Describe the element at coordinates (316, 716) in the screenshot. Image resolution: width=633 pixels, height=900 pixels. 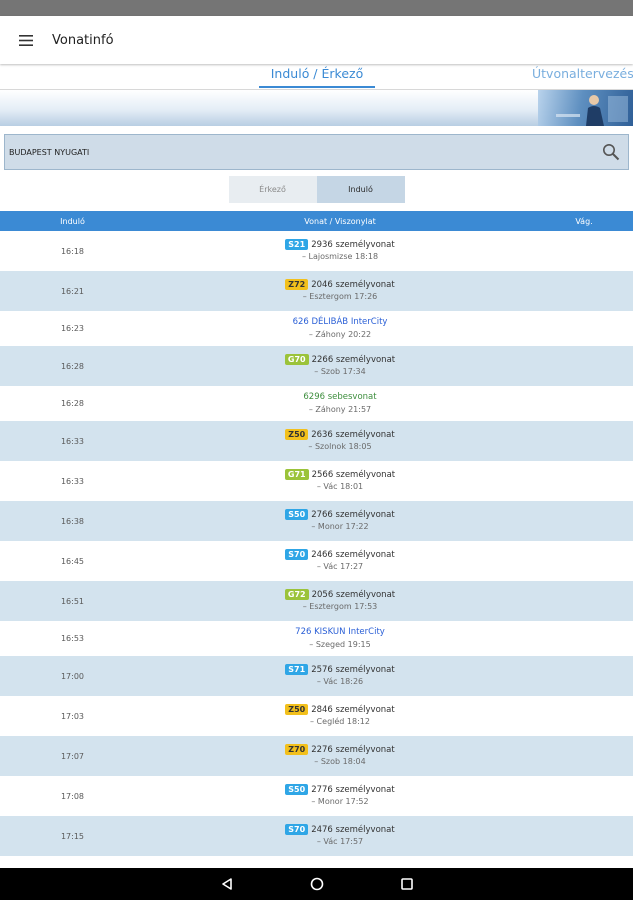
I see `table-row: 17:03 Z50 2846 személyvonat – Cegléd 18:12` at that location.